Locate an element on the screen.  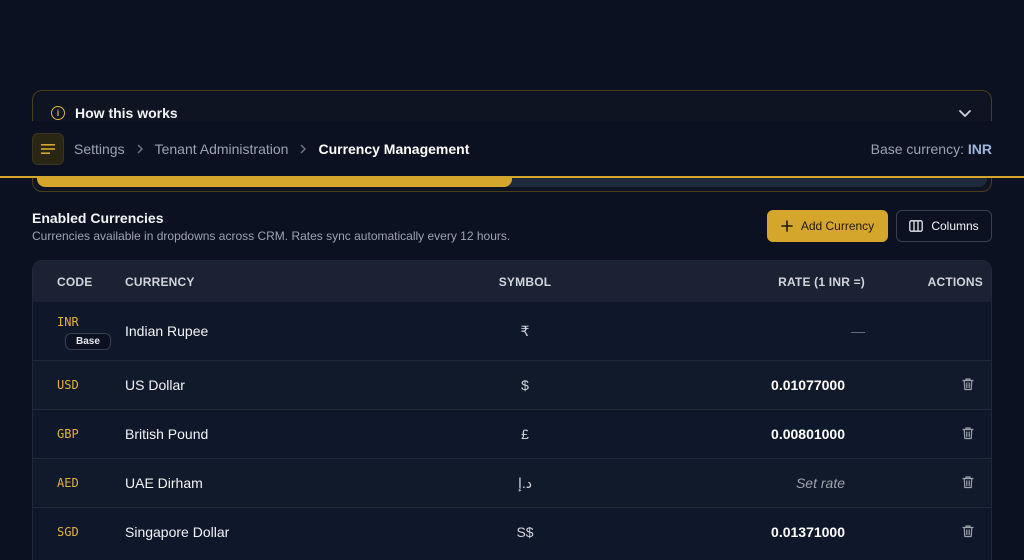
breadcrumb-tenant-administration: Tenant Administration is located at coordinates (222, 149).